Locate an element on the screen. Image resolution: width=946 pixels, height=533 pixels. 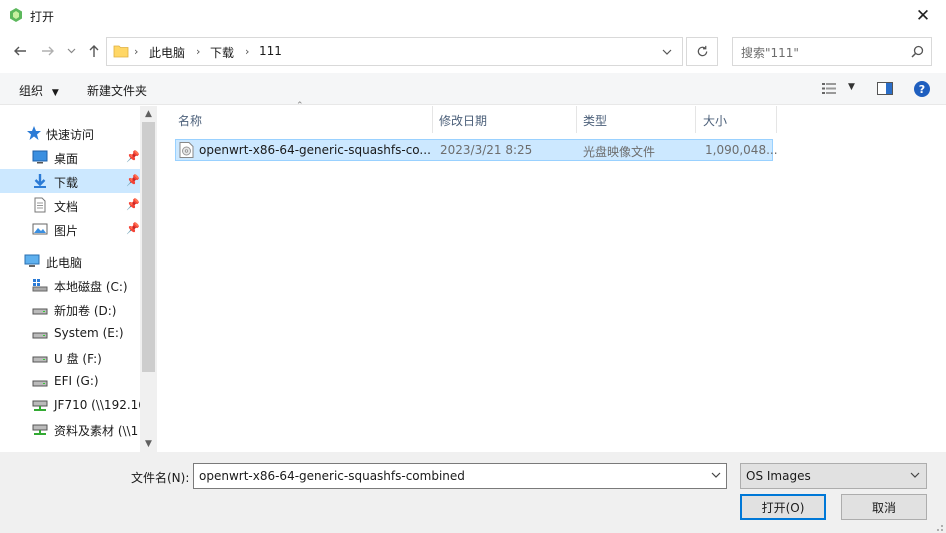
download-icon is located at coordinates (40, 181).